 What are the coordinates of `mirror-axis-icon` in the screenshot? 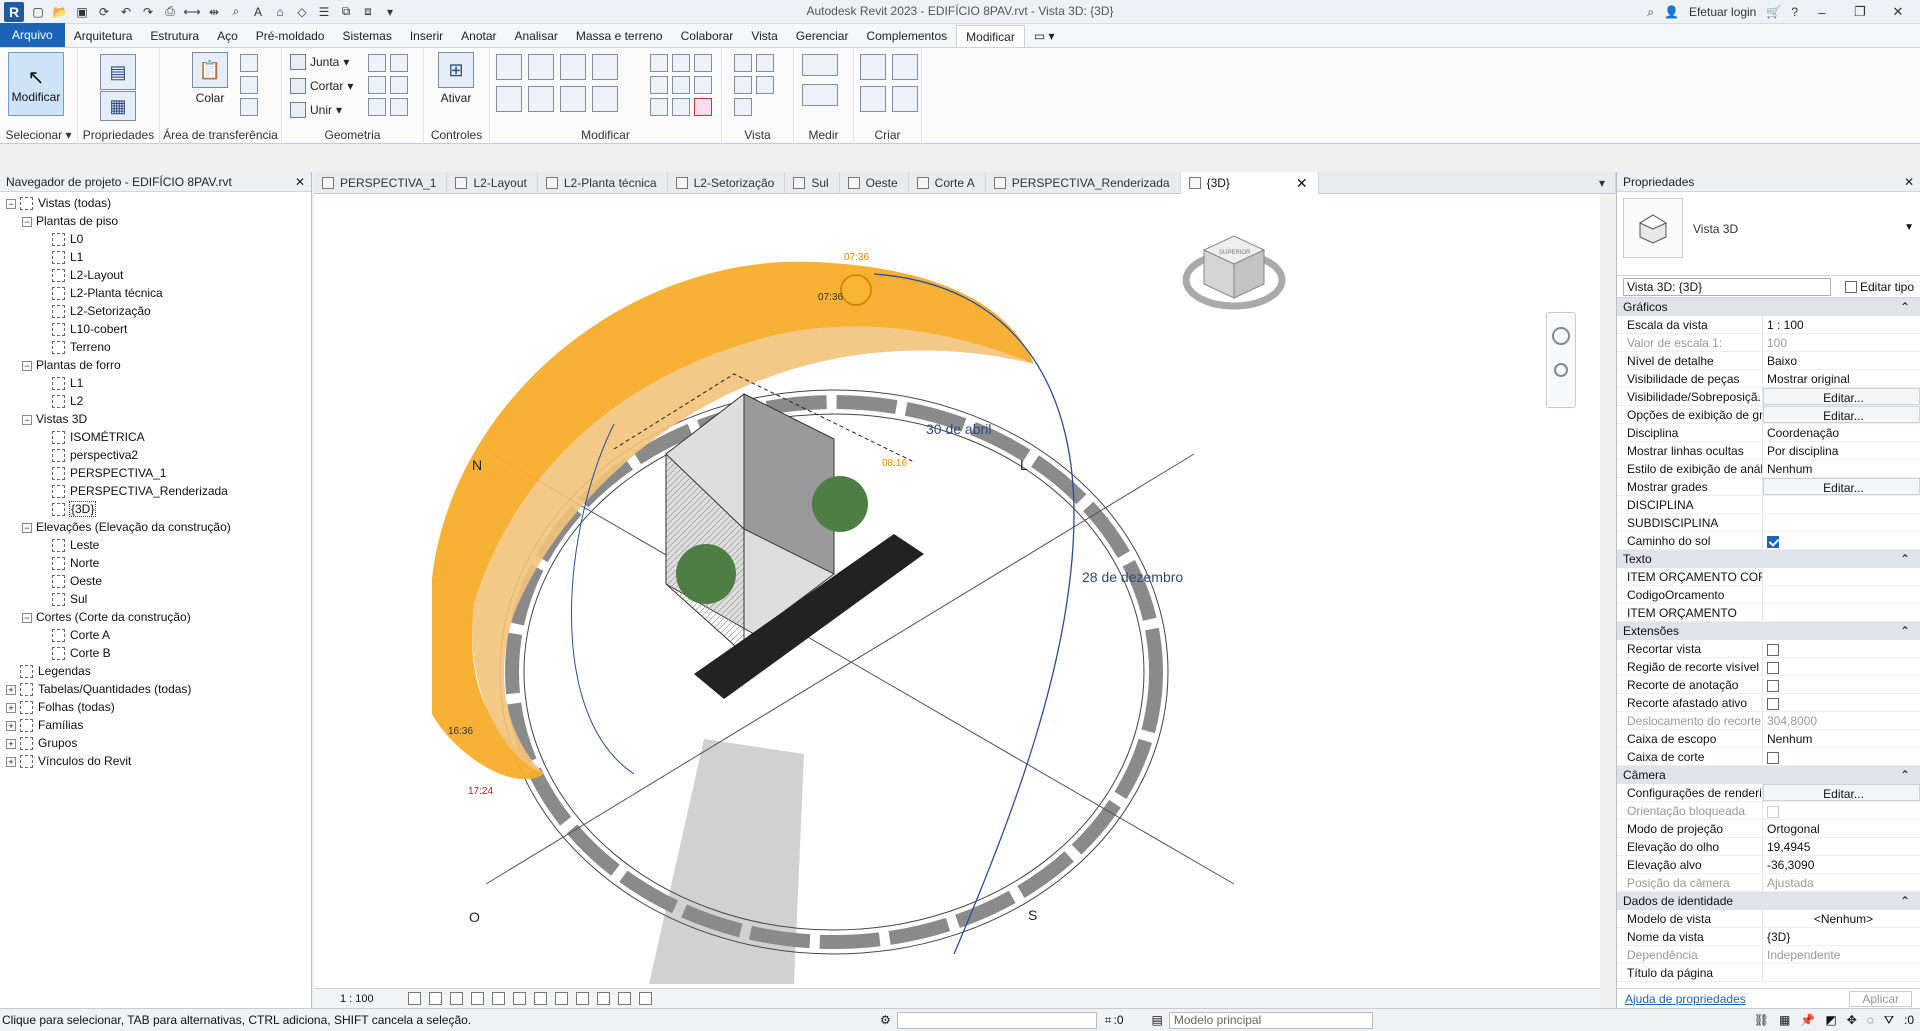 It's located at (573, 67).